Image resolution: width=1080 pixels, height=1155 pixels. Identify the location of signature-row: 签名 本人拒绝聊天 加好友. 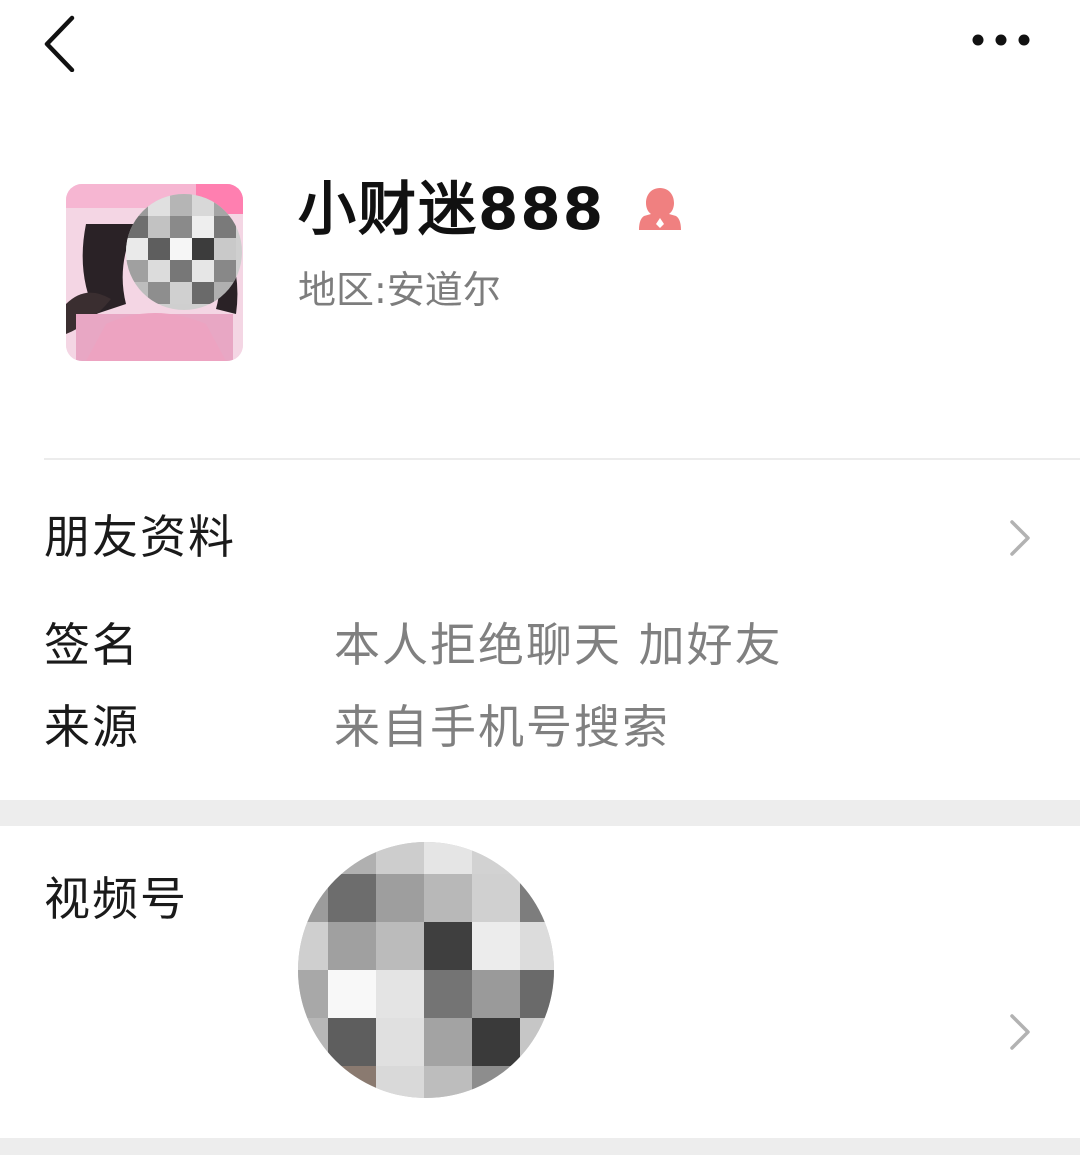
(540, 647).